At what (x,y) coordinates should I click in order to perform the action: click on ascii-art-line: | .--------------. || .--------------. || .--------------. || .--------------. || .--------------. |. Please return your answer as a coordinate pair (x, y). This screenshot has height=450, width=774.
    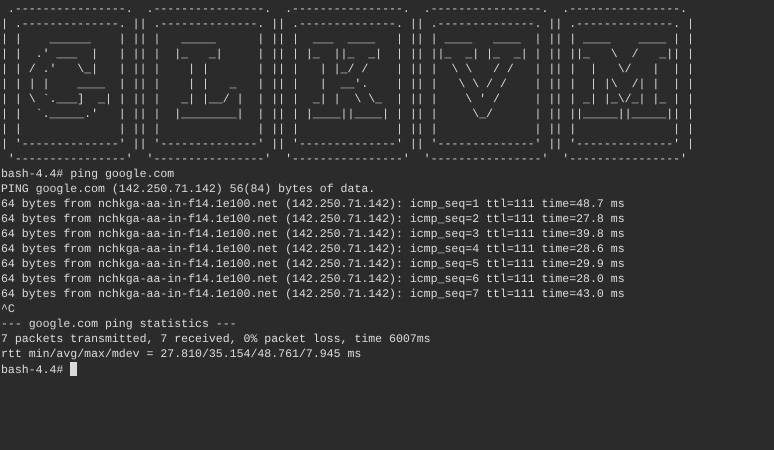
    Looking at the image, I should click on (347, 24).